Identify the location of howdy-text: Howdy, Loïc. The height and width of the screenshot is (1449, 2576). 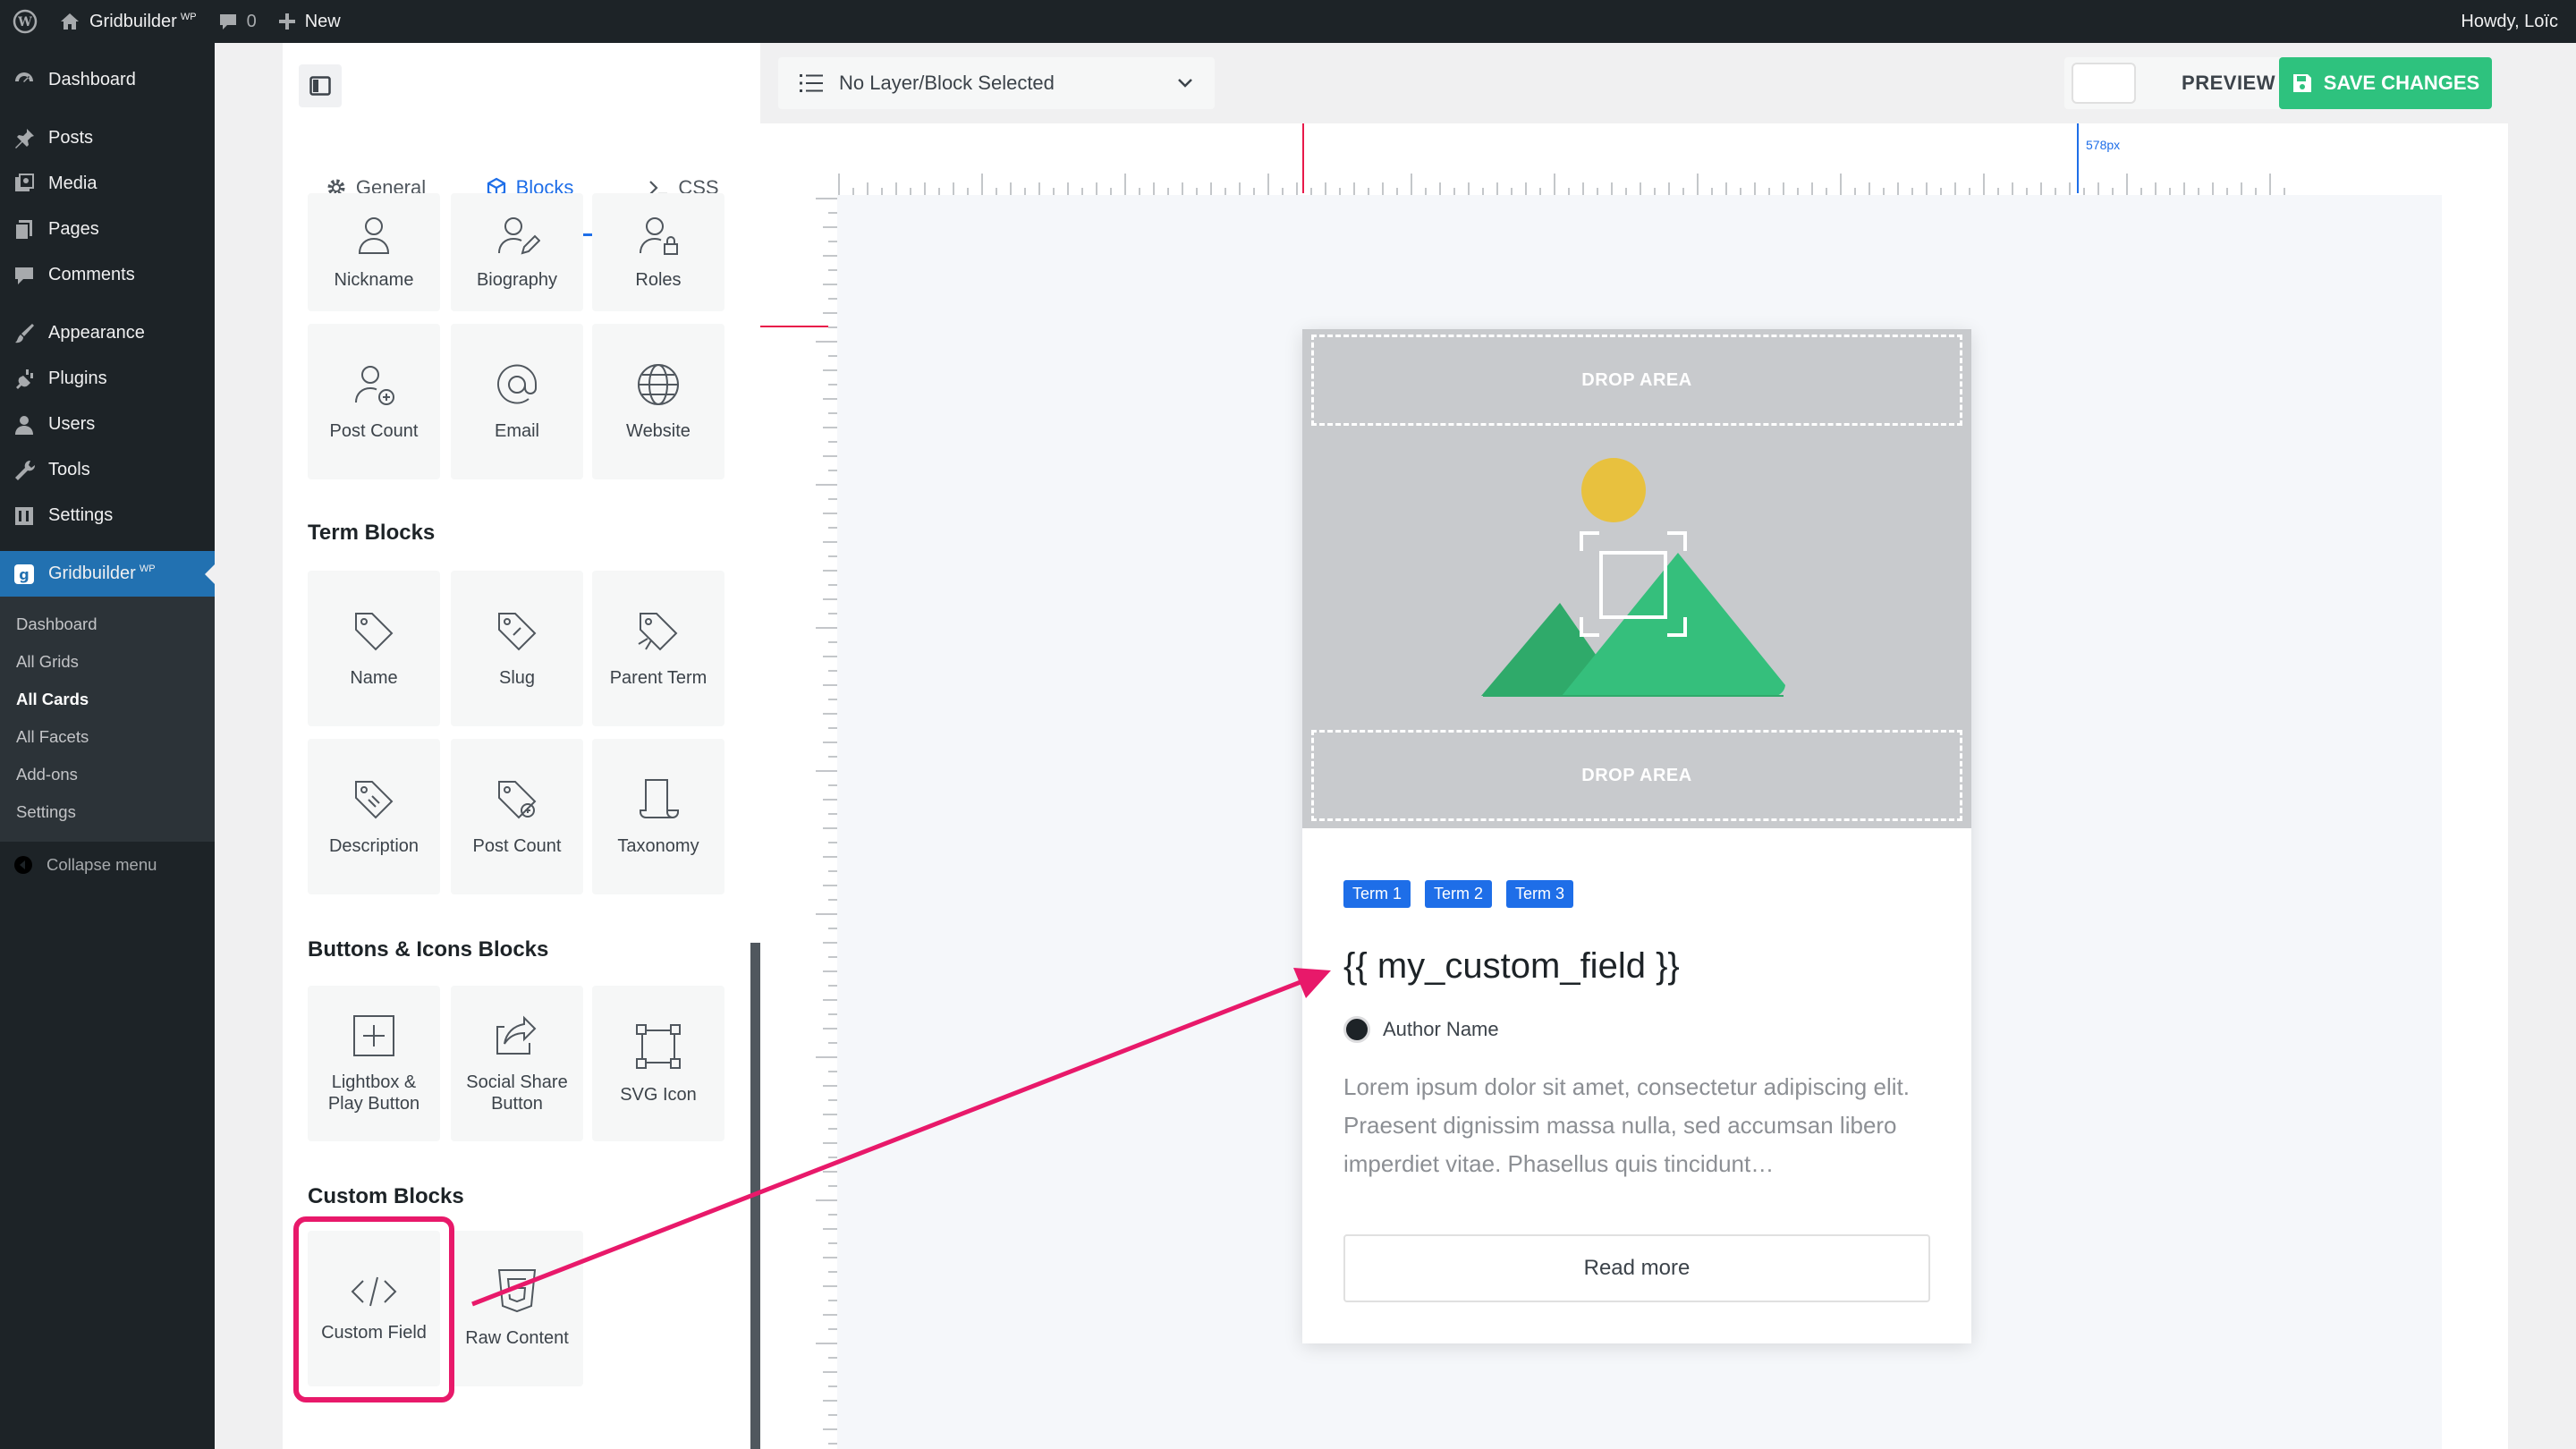
(2509, 21).